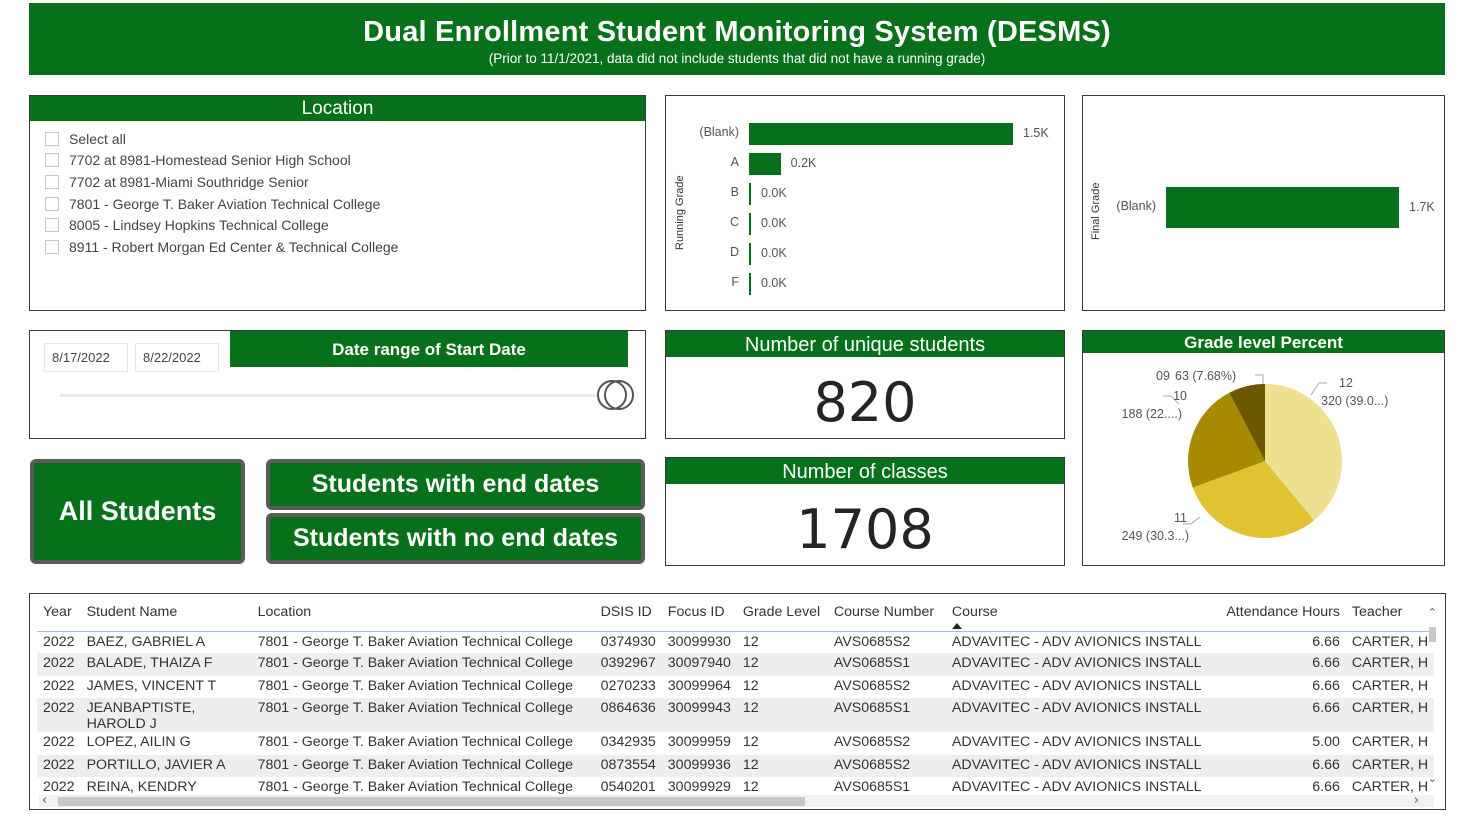  Describe the element at coordinates (865, 402) in the screenshot. I see `unique-students-value: 820` at that location.